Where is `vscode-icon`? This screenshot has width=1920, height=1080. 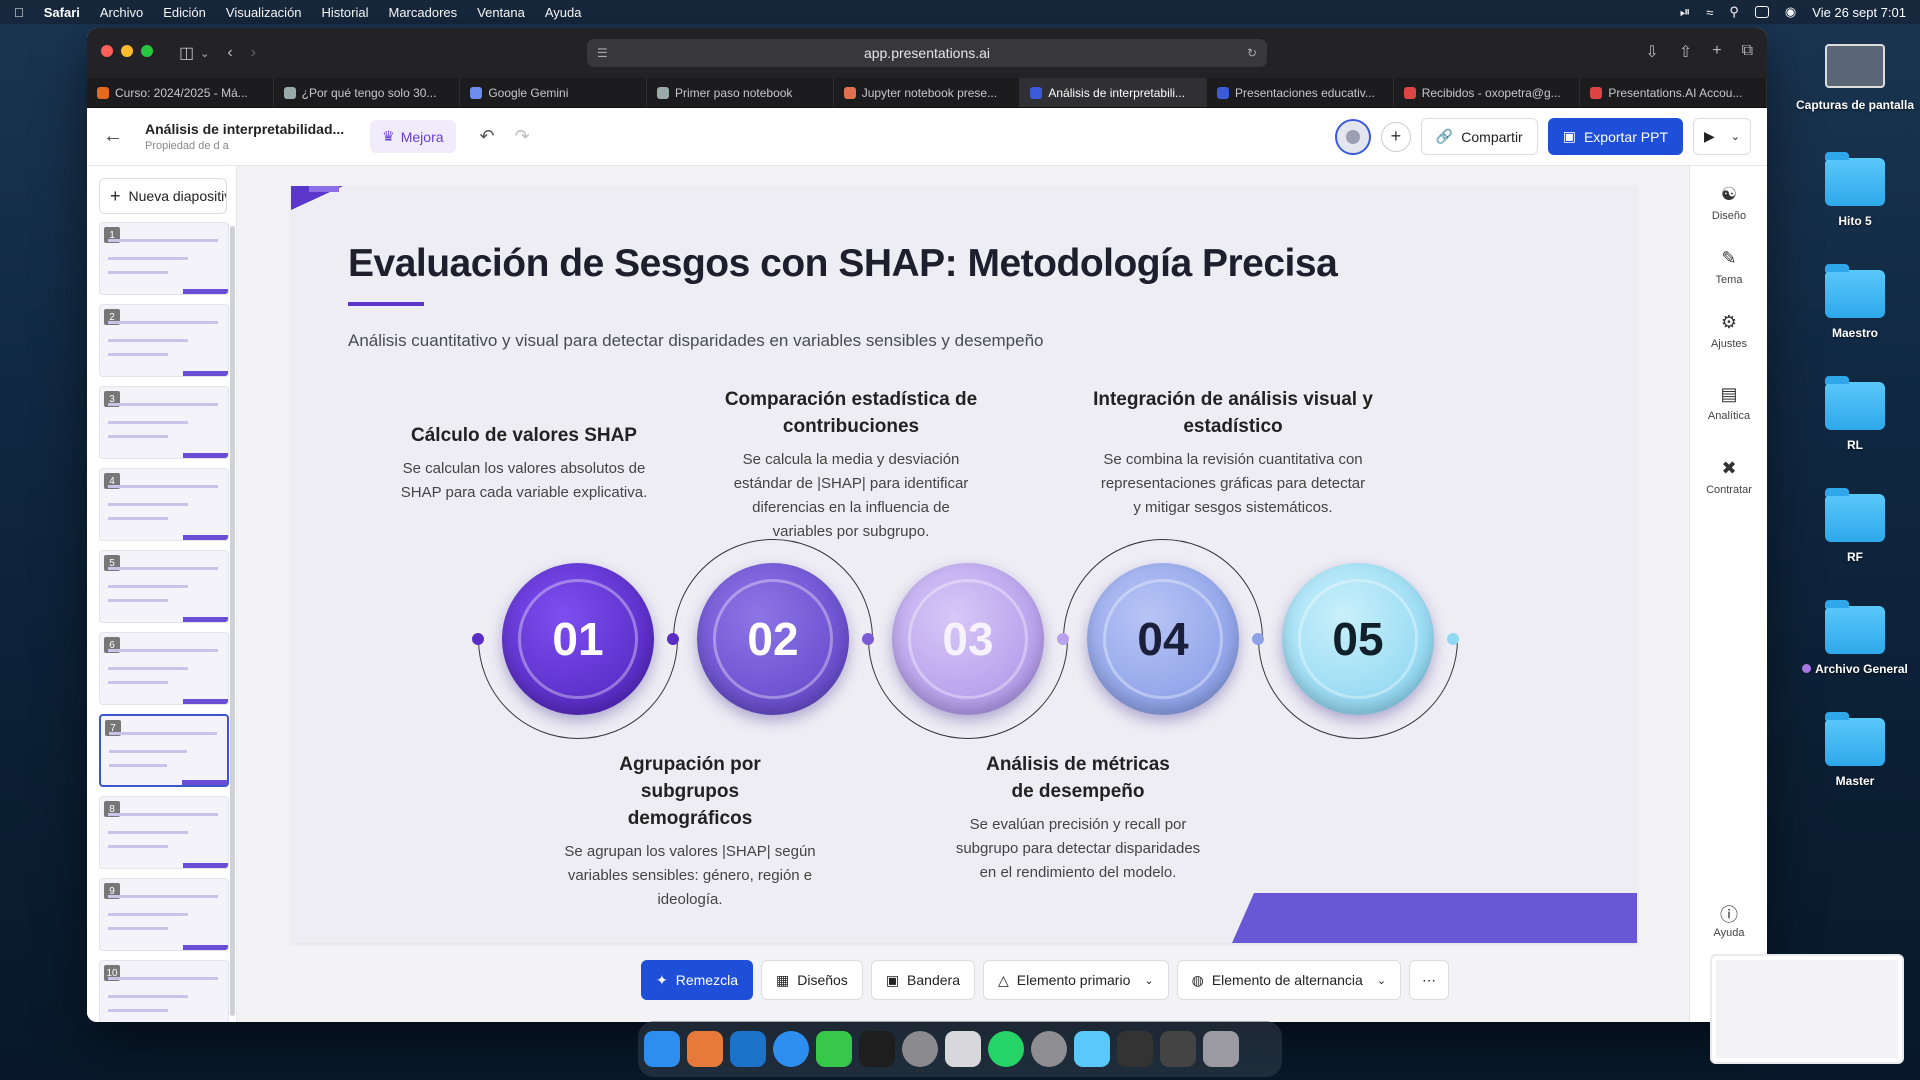
vscode-icon is located at coordinates (748, 1049).